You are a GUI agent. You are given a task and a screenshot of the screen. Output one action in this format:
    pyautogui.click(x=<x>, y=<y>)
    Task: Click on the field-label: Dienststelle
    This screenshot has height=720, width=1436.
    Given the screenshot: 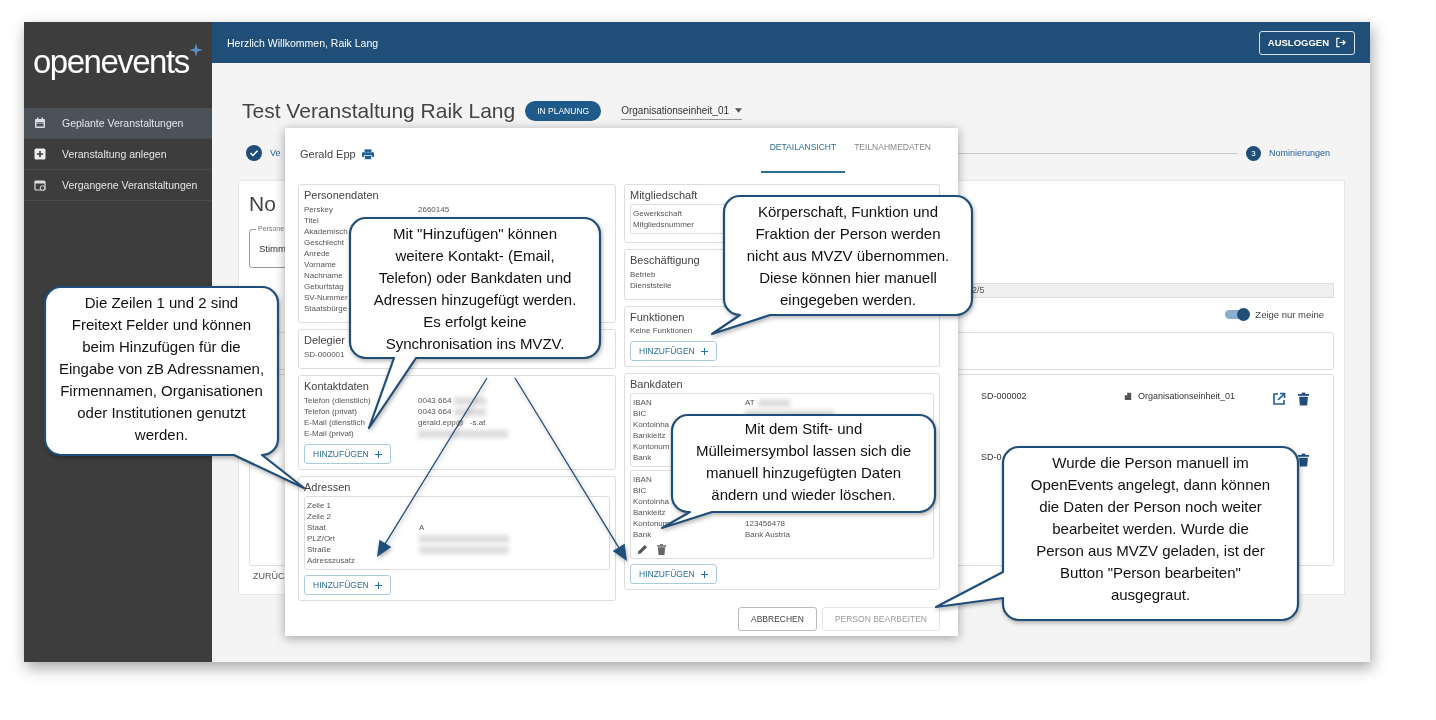 What is the action you would take?
    pyautogui.click(x=651, y=285)
    